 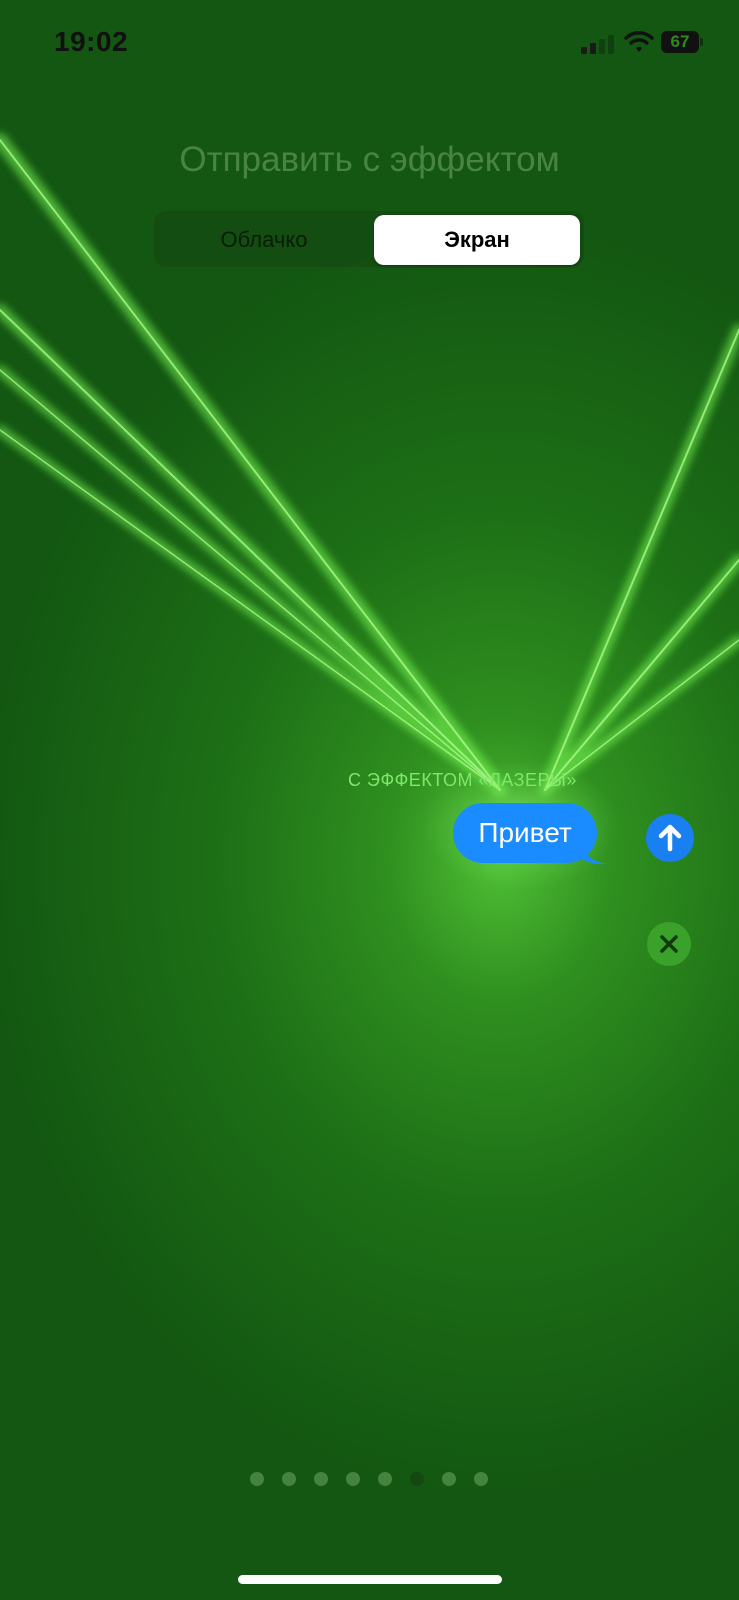 I want to click on battery-icon: 67, so click(x=682, y=43).